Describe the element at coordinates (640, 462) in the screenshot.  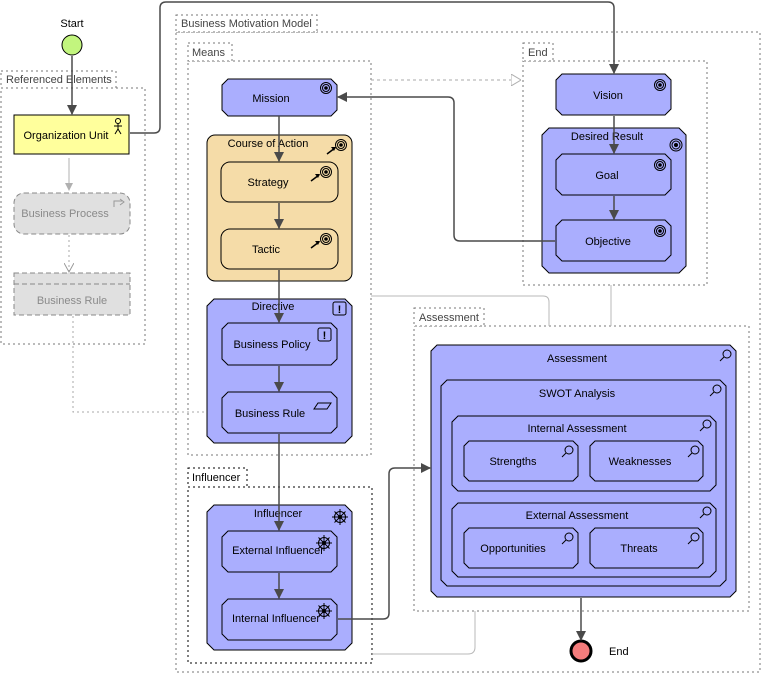
I see `weaknesses-label: Weaknesses` at that location.